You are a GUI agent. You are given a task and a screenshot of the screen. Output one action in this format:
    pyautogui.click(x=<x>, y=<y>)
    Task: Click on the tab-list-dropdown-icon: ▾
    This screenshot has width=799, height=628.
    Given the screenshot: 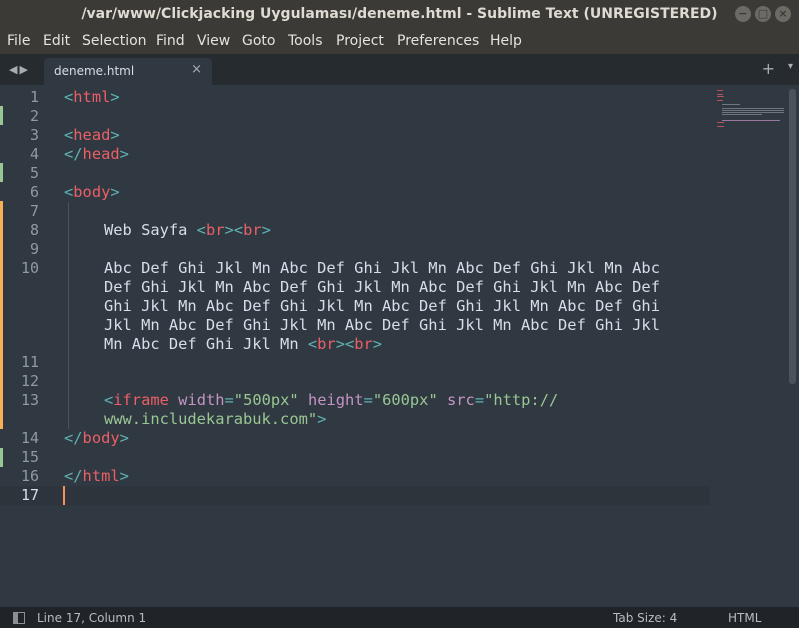 What is the action you would take?
    pyautogui.click(x=790, y=66)
    